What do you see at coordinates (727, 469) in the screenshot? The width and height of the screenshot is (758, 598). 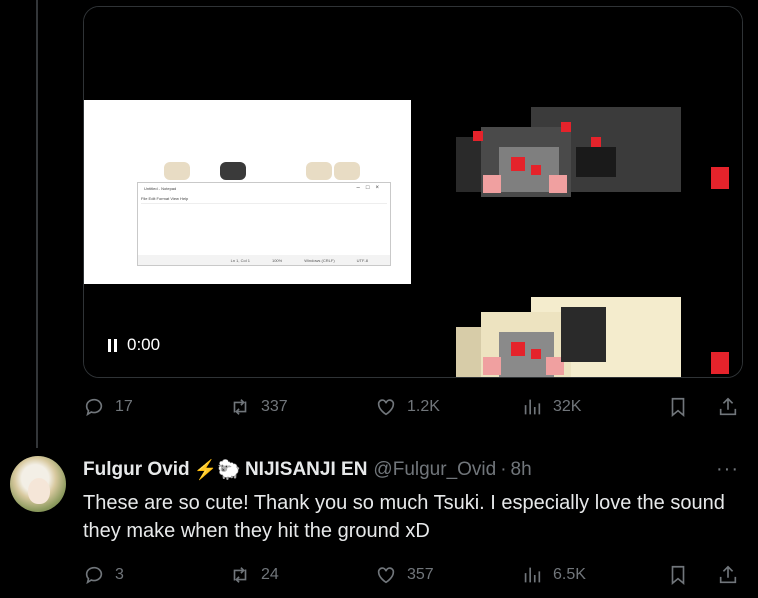 I see `more-options-icon: ···` at bounding box center [727, 469].